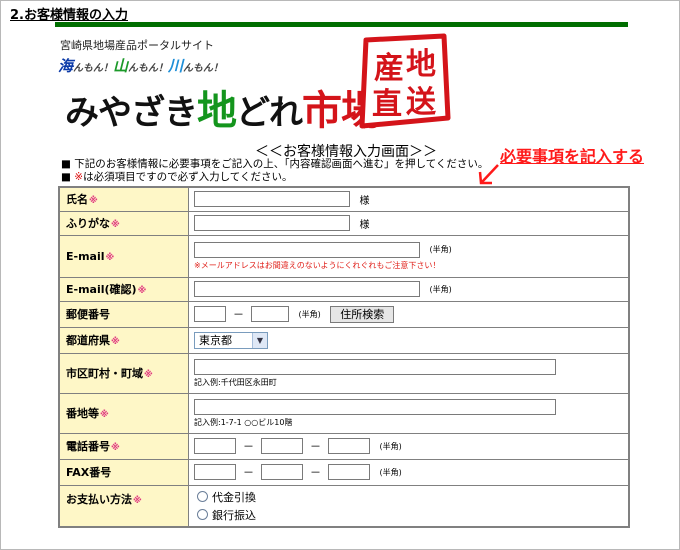 The height and width of the screenshot is (550, 680). Describe the element at coordinates (123, 506) in the screenshot. I see `field-label: お支払い方法※` at that location.